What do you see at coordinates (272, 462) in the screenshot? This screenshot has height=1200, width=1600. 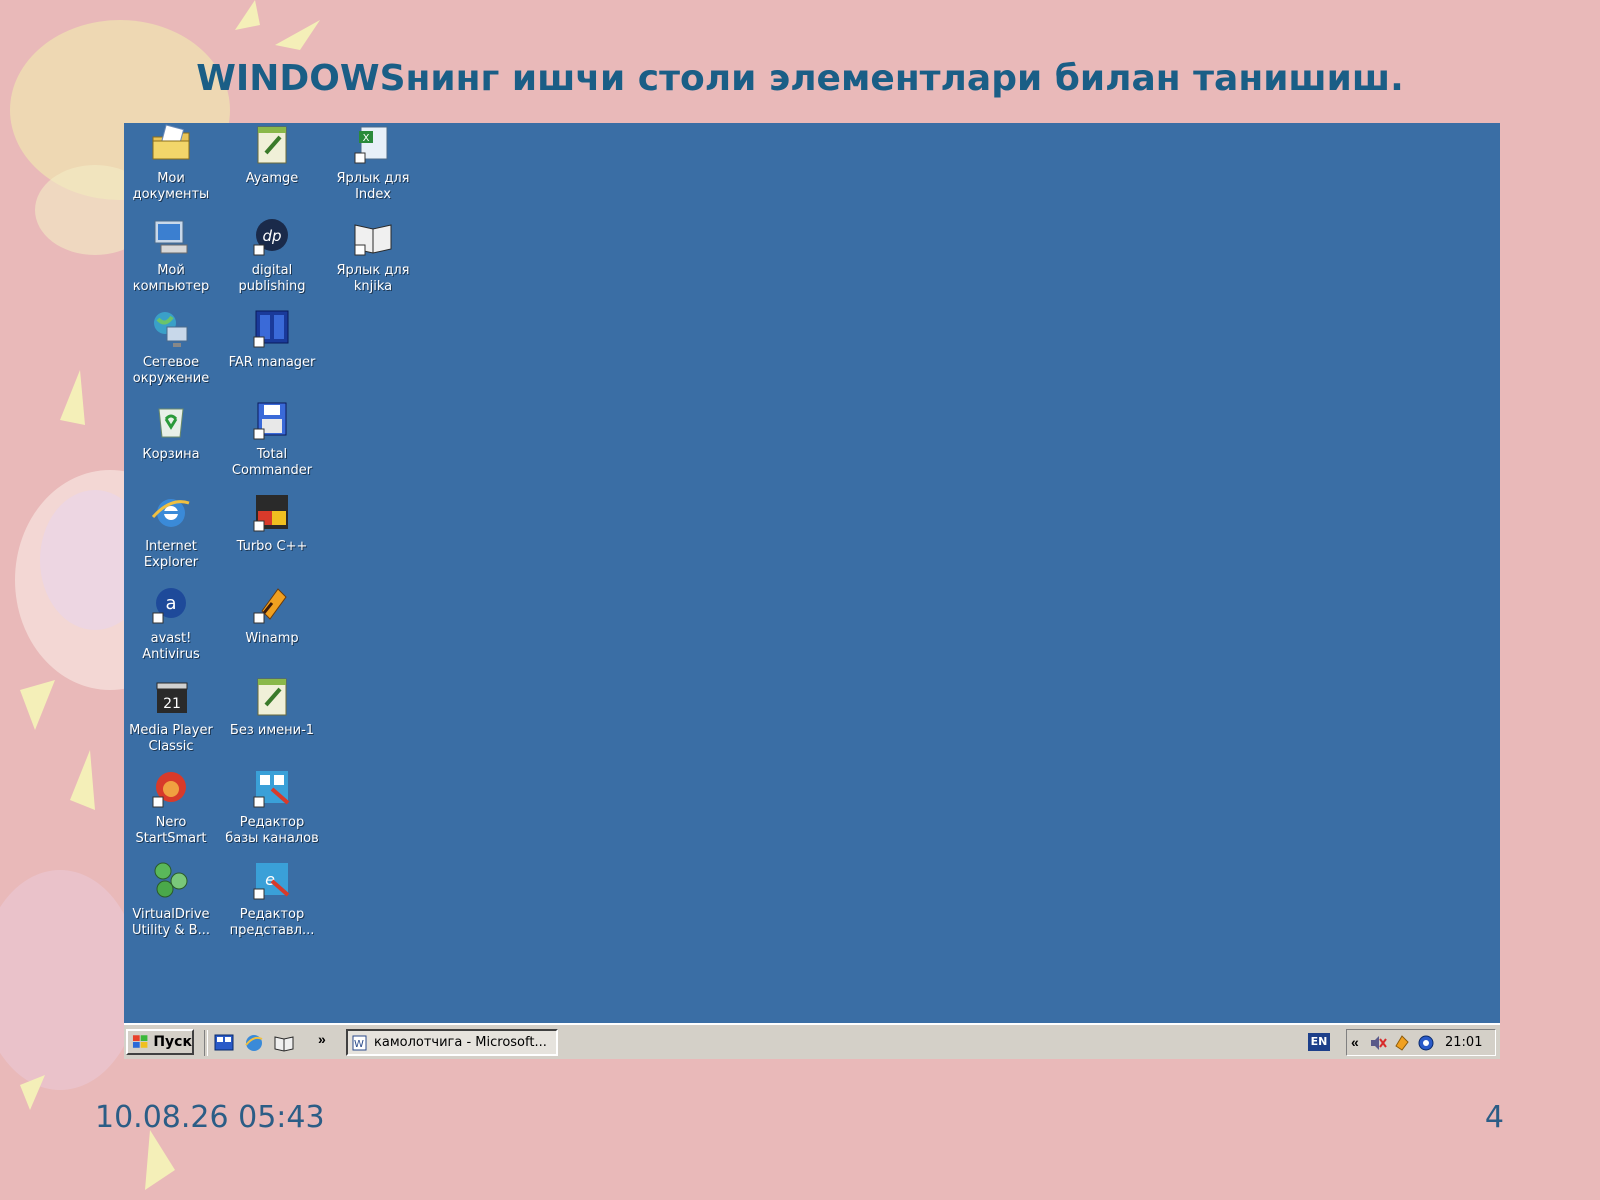 I see `icon-label: Total Commander` at bounding box center [272, 462].